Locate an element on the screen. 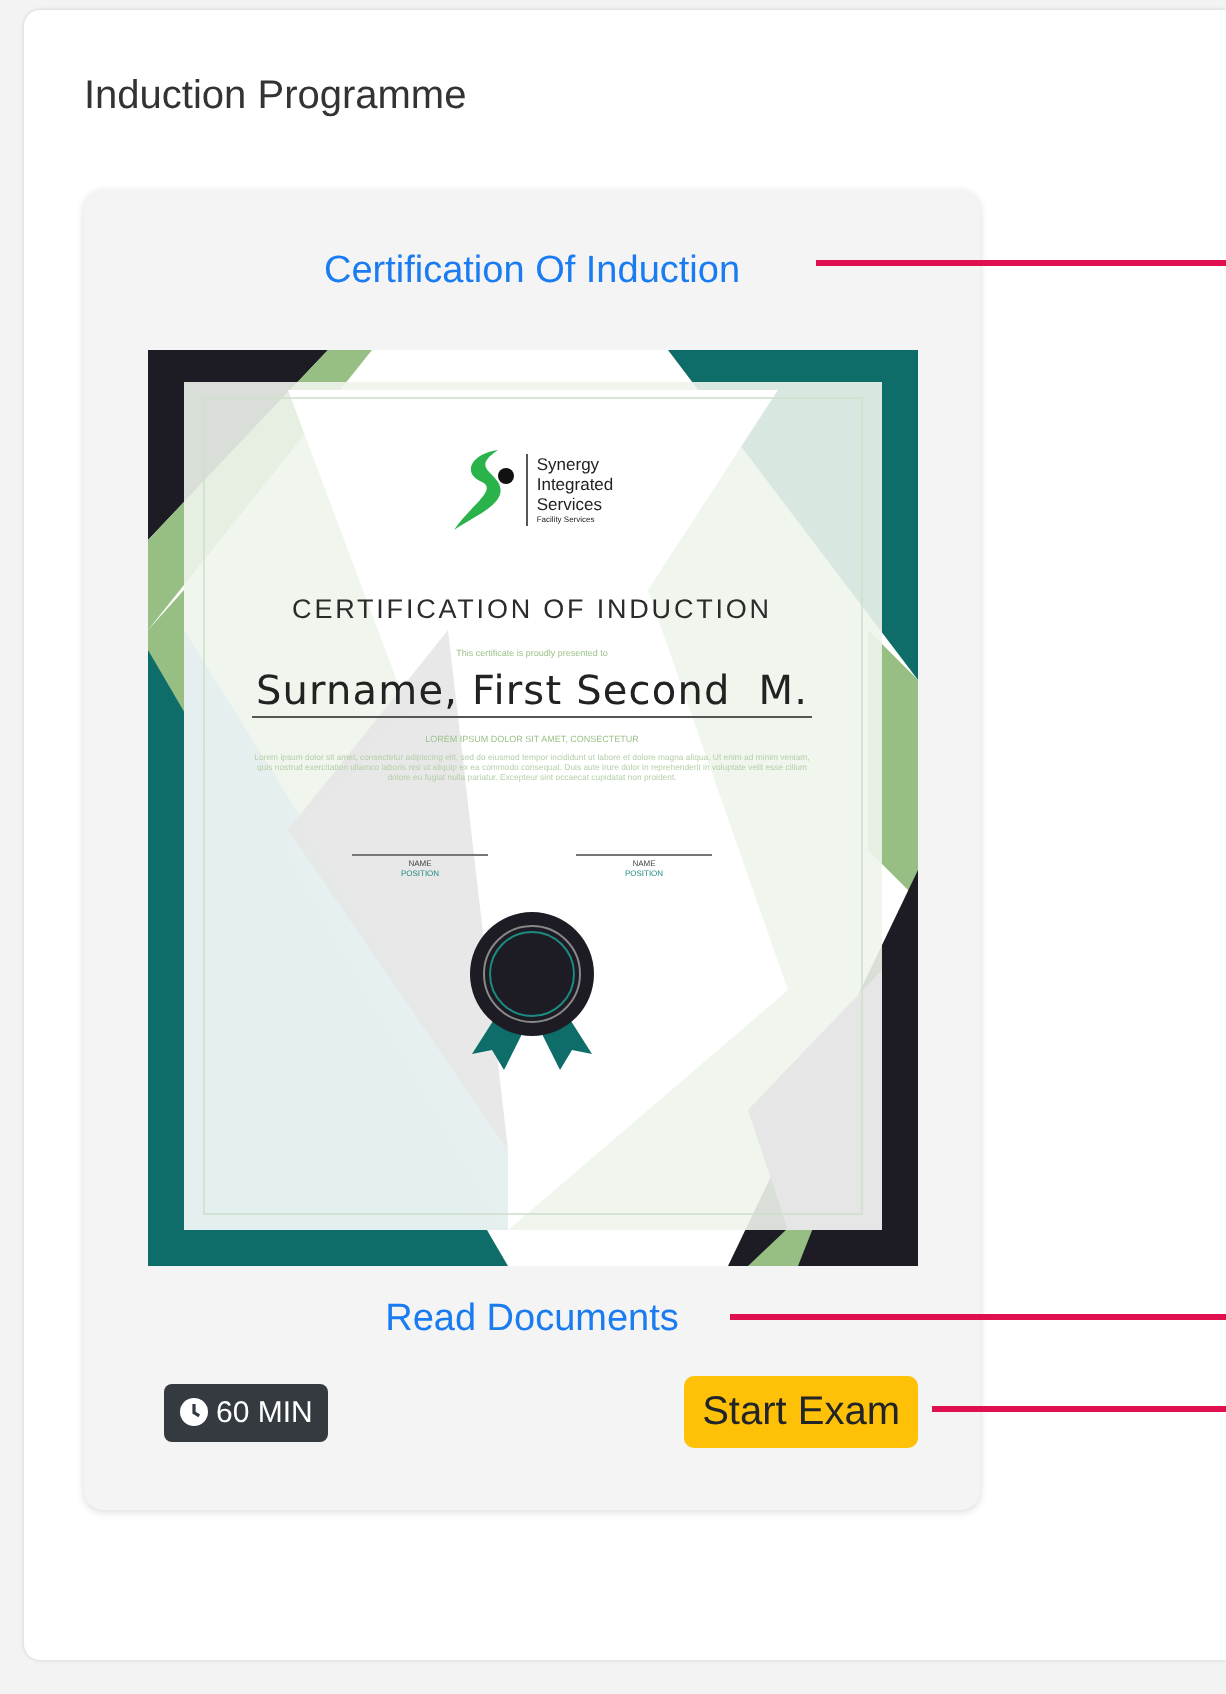 Image resolution: width=1226 pixels, height=1694 pixels. logo-icon is located at coordinates (484, 490).